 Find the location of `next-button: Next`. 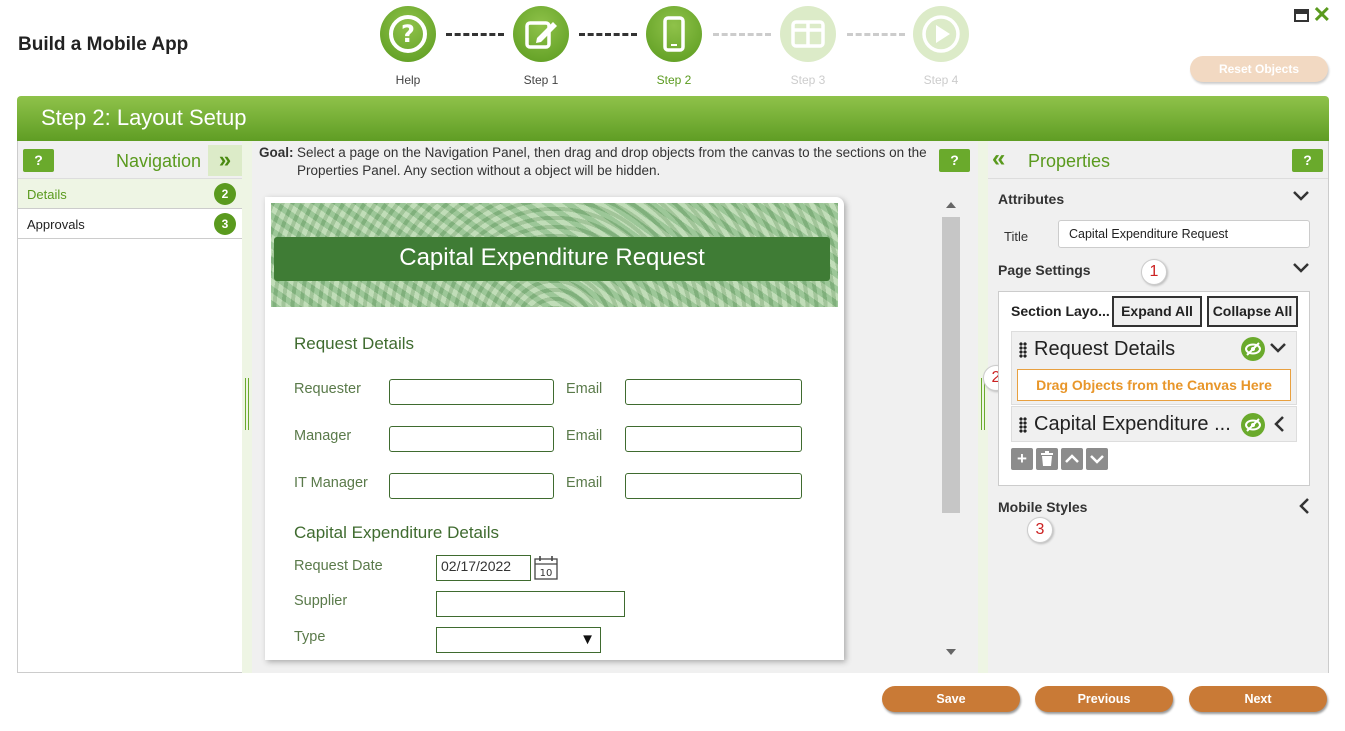

next-button: Next is located at coordinates (1258, 699).